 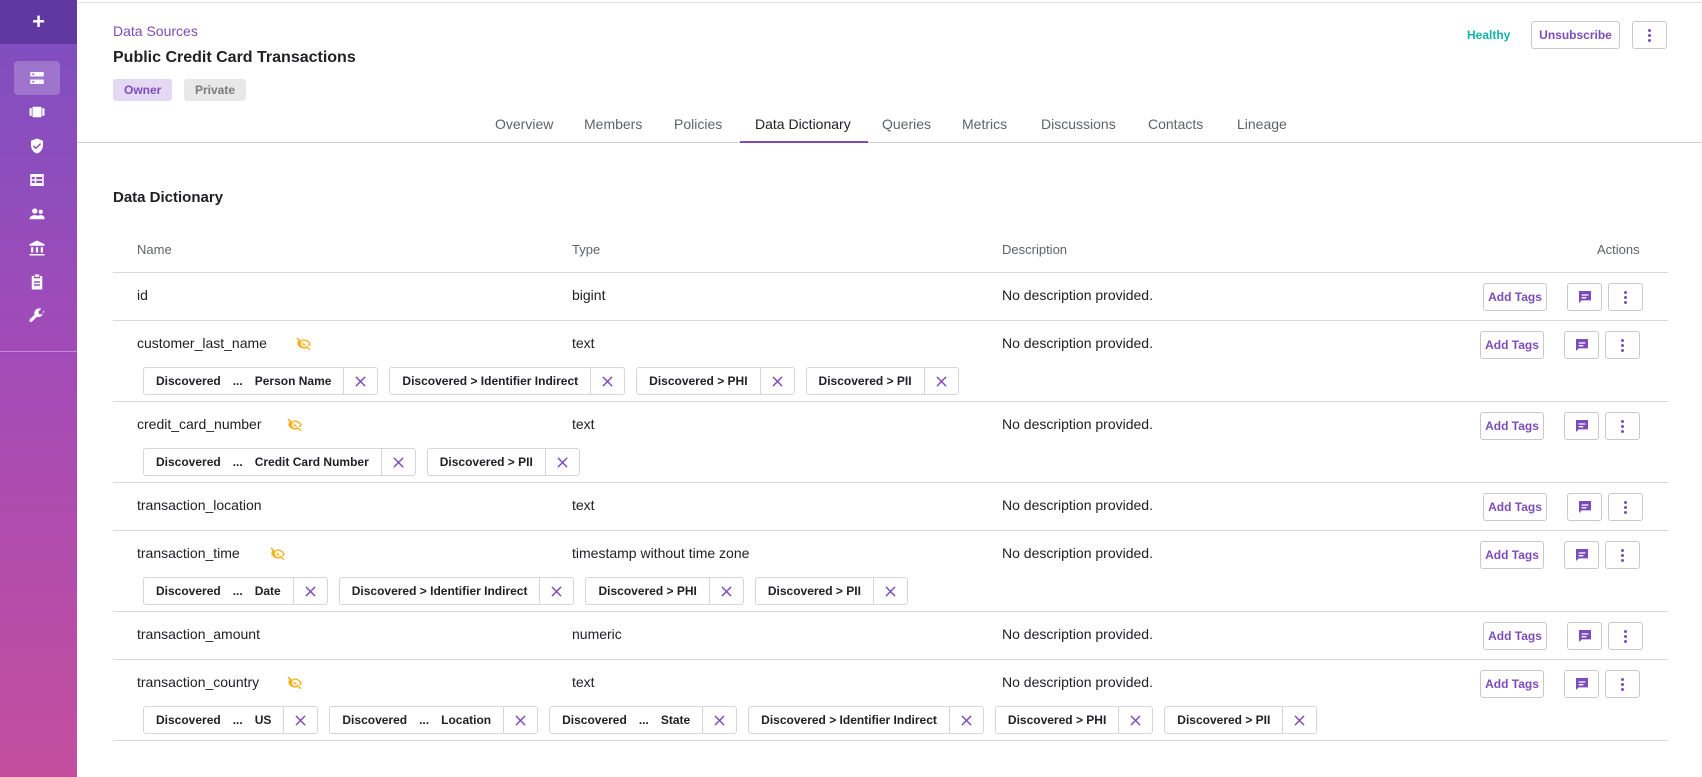 What do you see at coordinates (231, 720) in the screenshot?
I see `tag-chip: Discovered... US` at bounding box center [231, 720].